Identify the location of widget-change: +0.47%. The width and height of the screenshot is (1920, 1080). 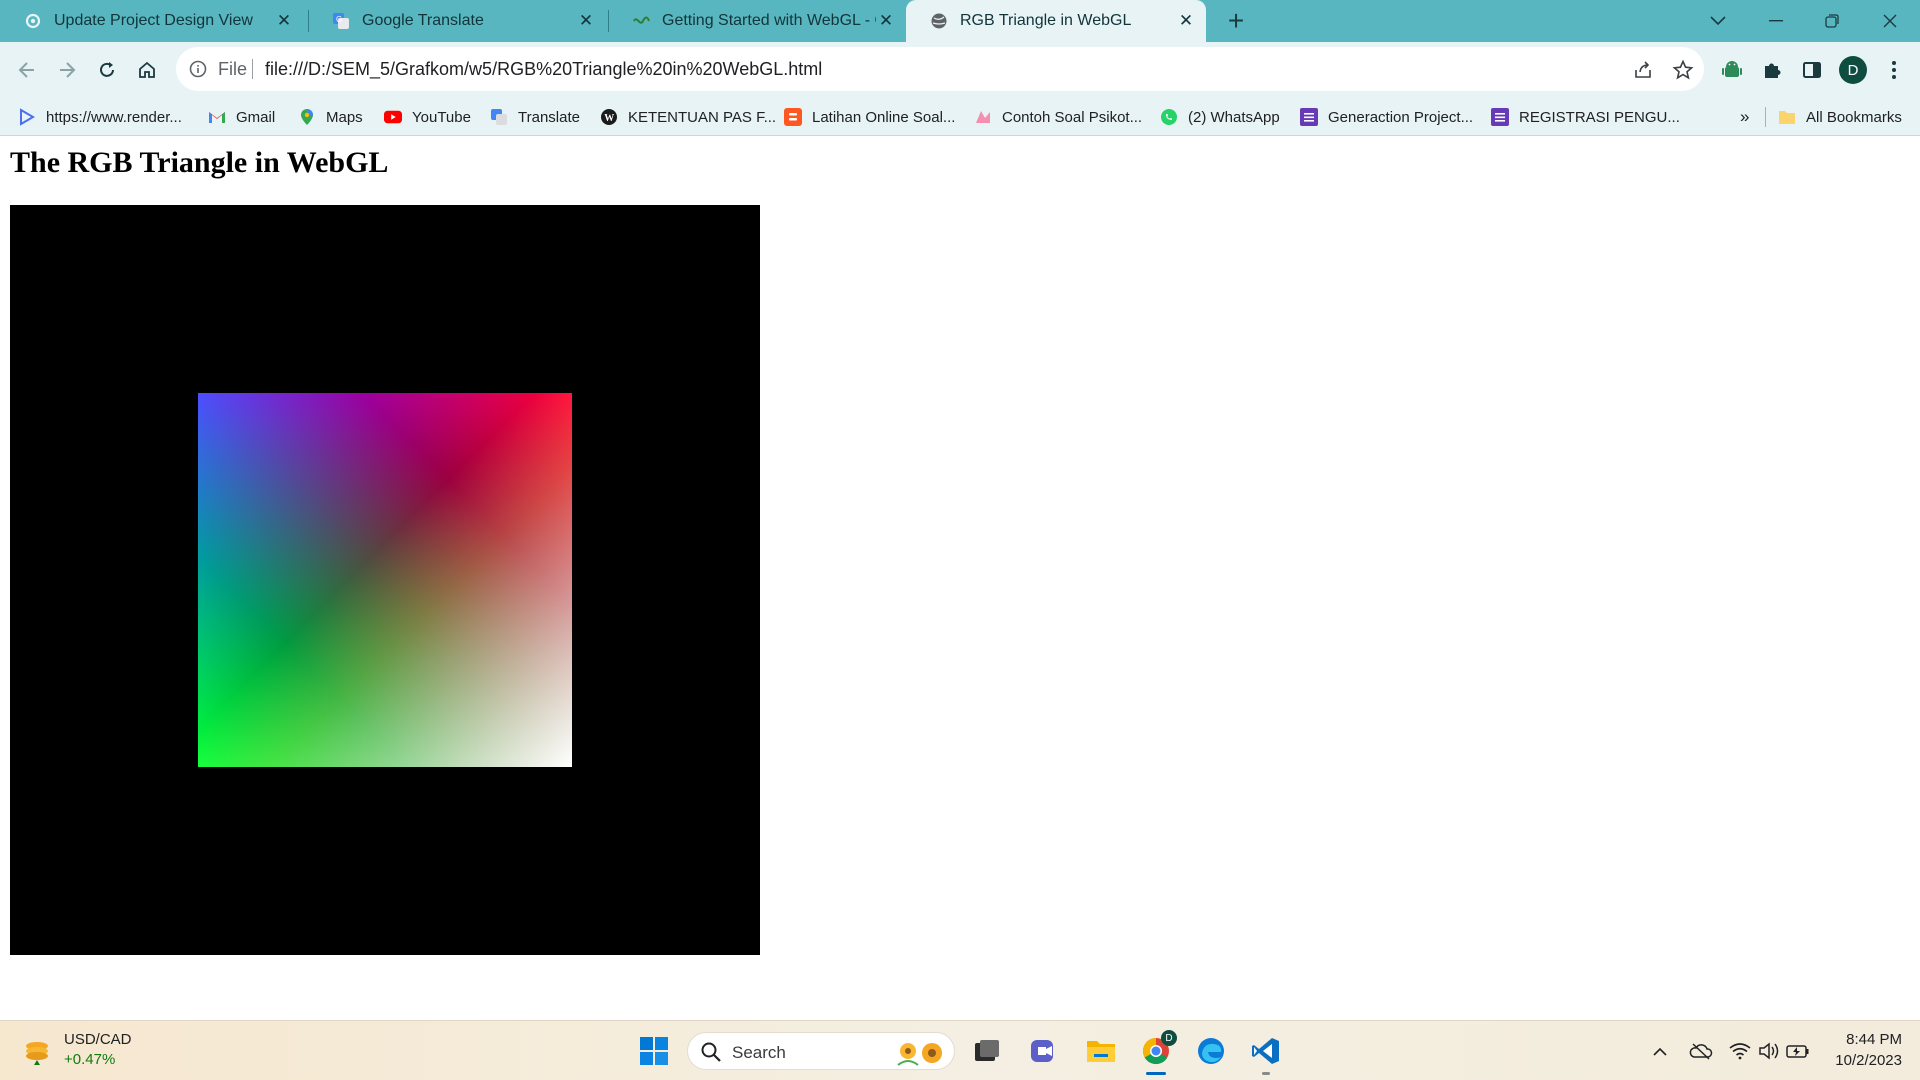
(90, 1059).